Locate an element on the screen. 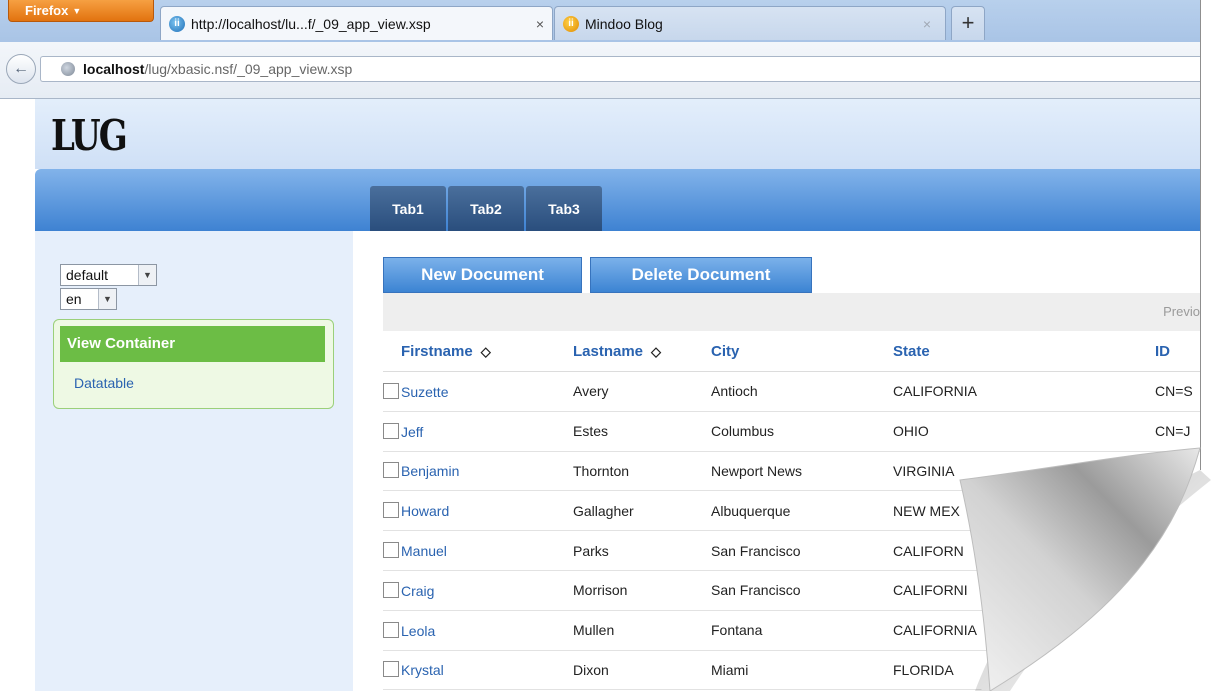 This screenshot has height=691, width=1211. cell-firstname: Jeff is located at coordinates (478, 431).